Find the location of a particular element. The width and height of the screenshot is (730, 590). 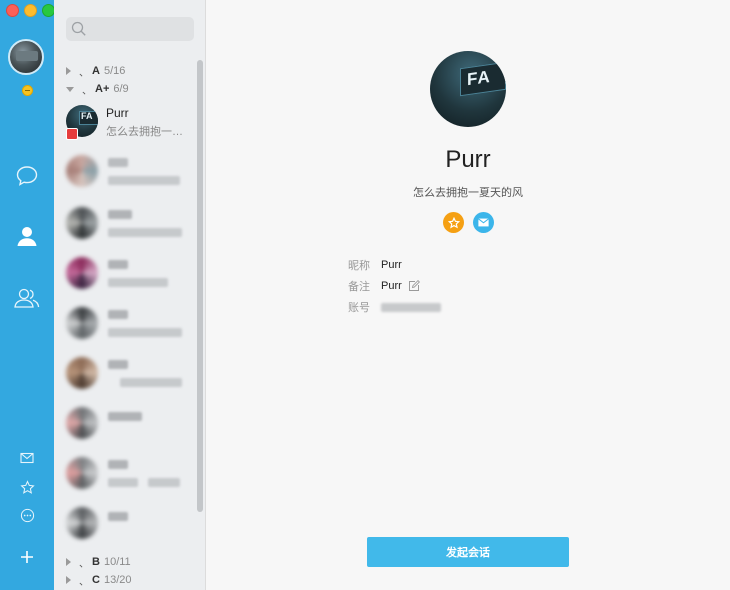

contact-name: Purr is located at coordinates (117, 113).